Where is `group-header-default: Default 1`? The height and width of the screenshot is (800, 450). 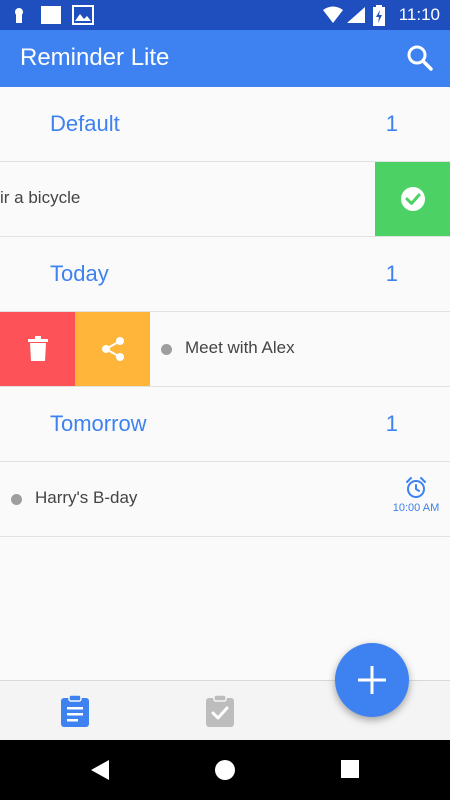
group-header-default: Default 1 is located at coordinates (225, 124).